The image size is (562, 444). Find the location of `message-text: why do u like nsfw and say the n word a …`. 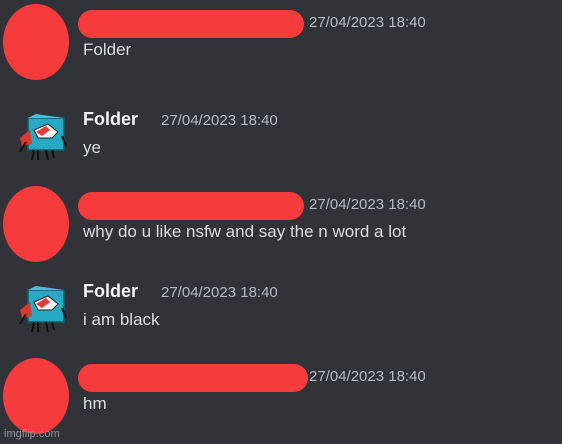

message-text: why do u like nsfw and say the n word a … is located at coordinates (245, 231).